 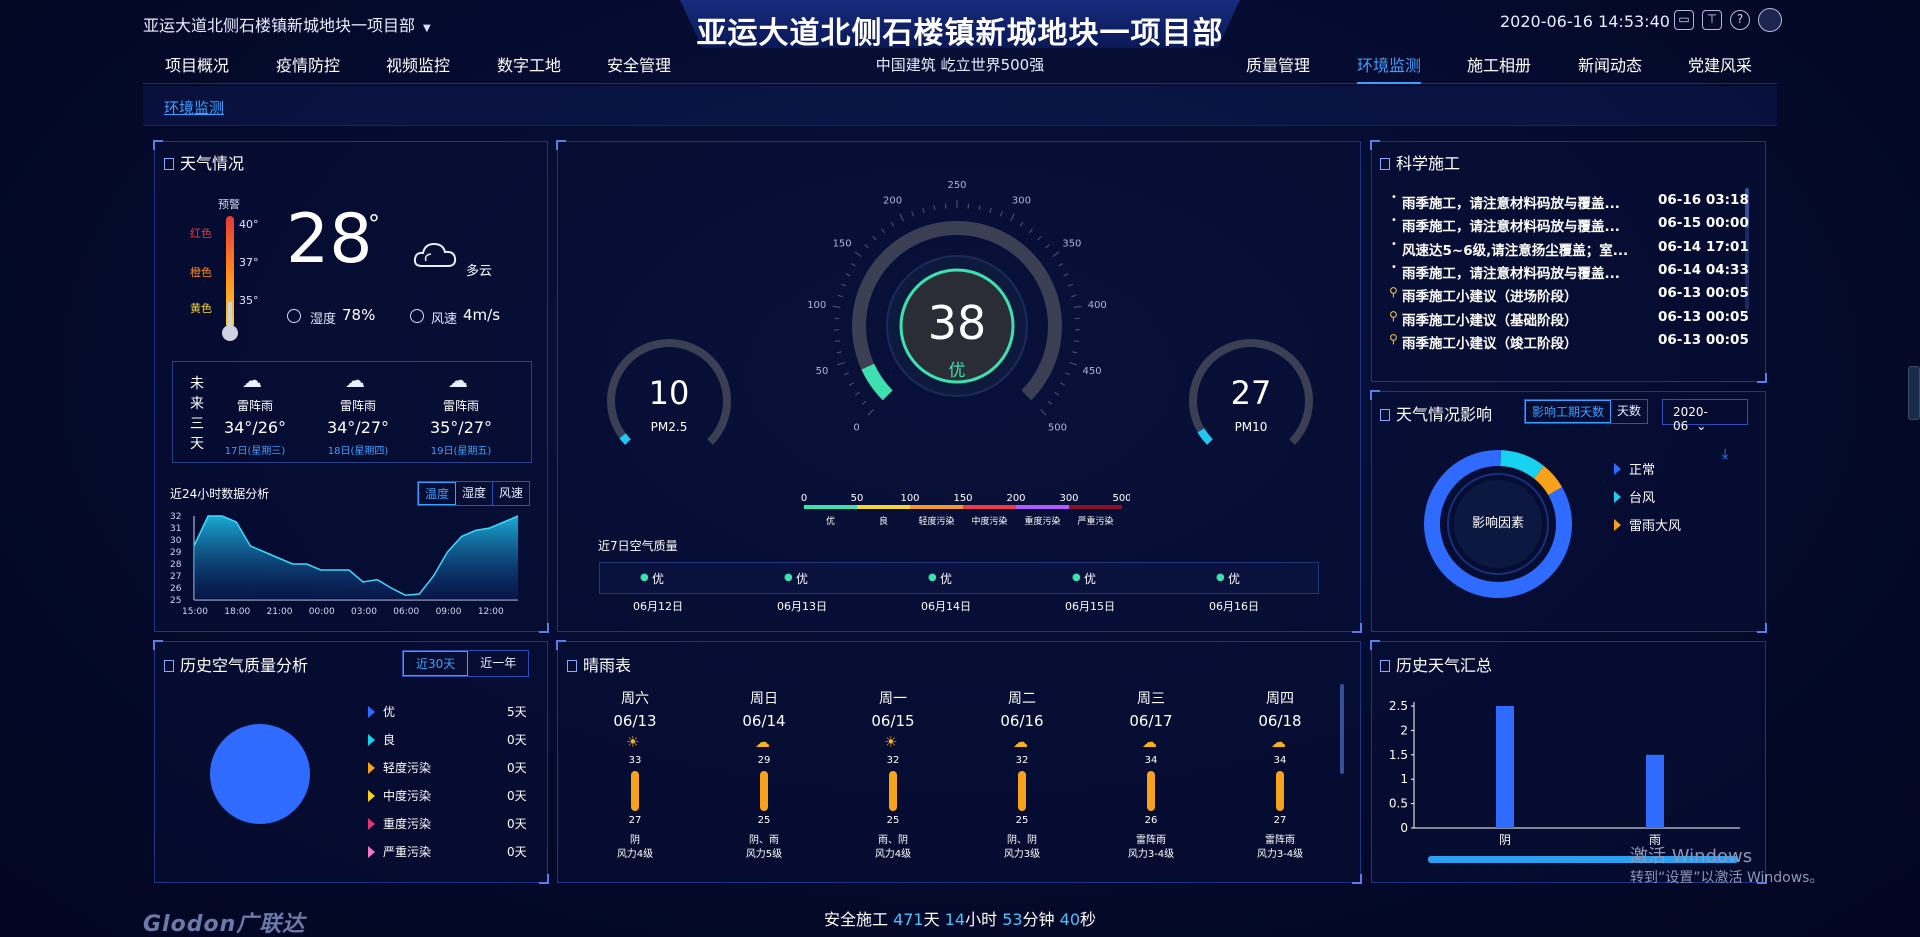 What do you see at coordinates (962, 498) in the screenshot?
I see `scale-number: 150` at bounding box center [962, 498].